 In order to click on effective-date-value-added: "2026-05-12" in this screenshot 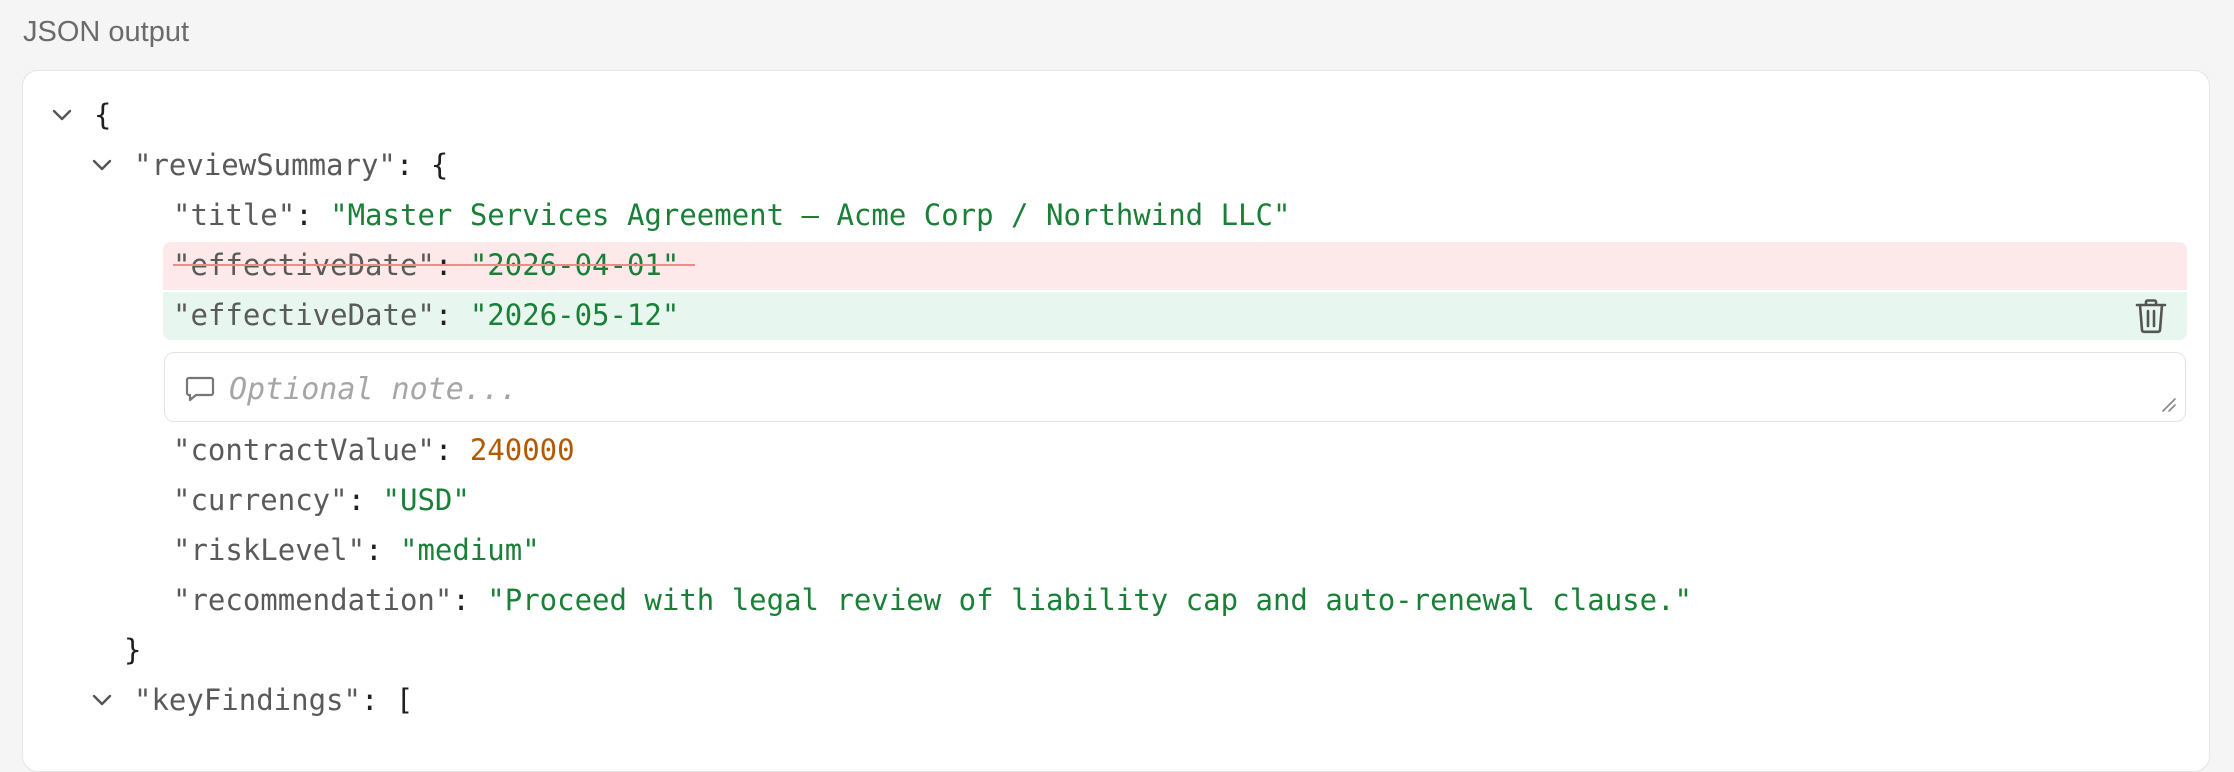, I will do `click(574, 315)`.